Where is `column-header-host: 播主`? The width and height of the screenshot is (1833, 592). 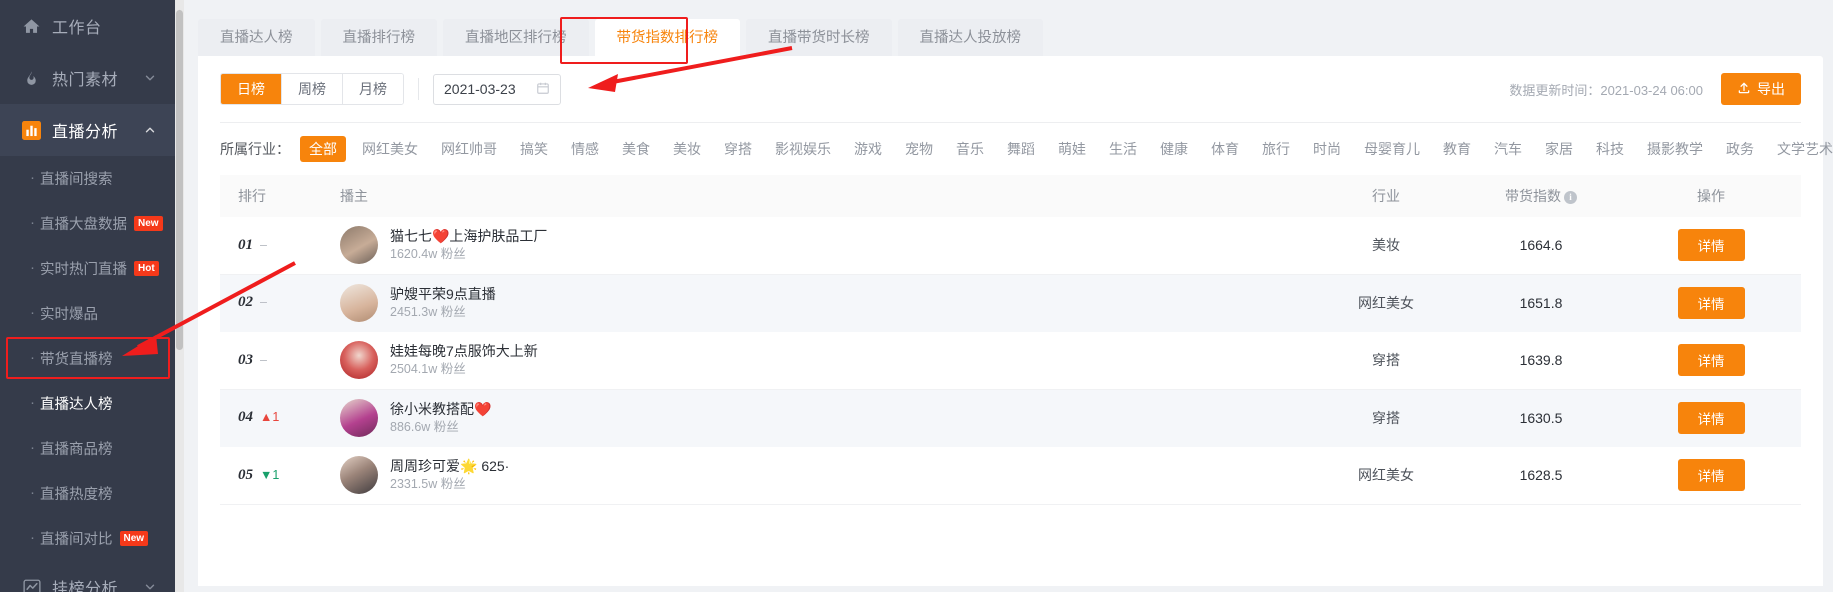
column-header-host: 播主 is located at coordinates (354, 196).